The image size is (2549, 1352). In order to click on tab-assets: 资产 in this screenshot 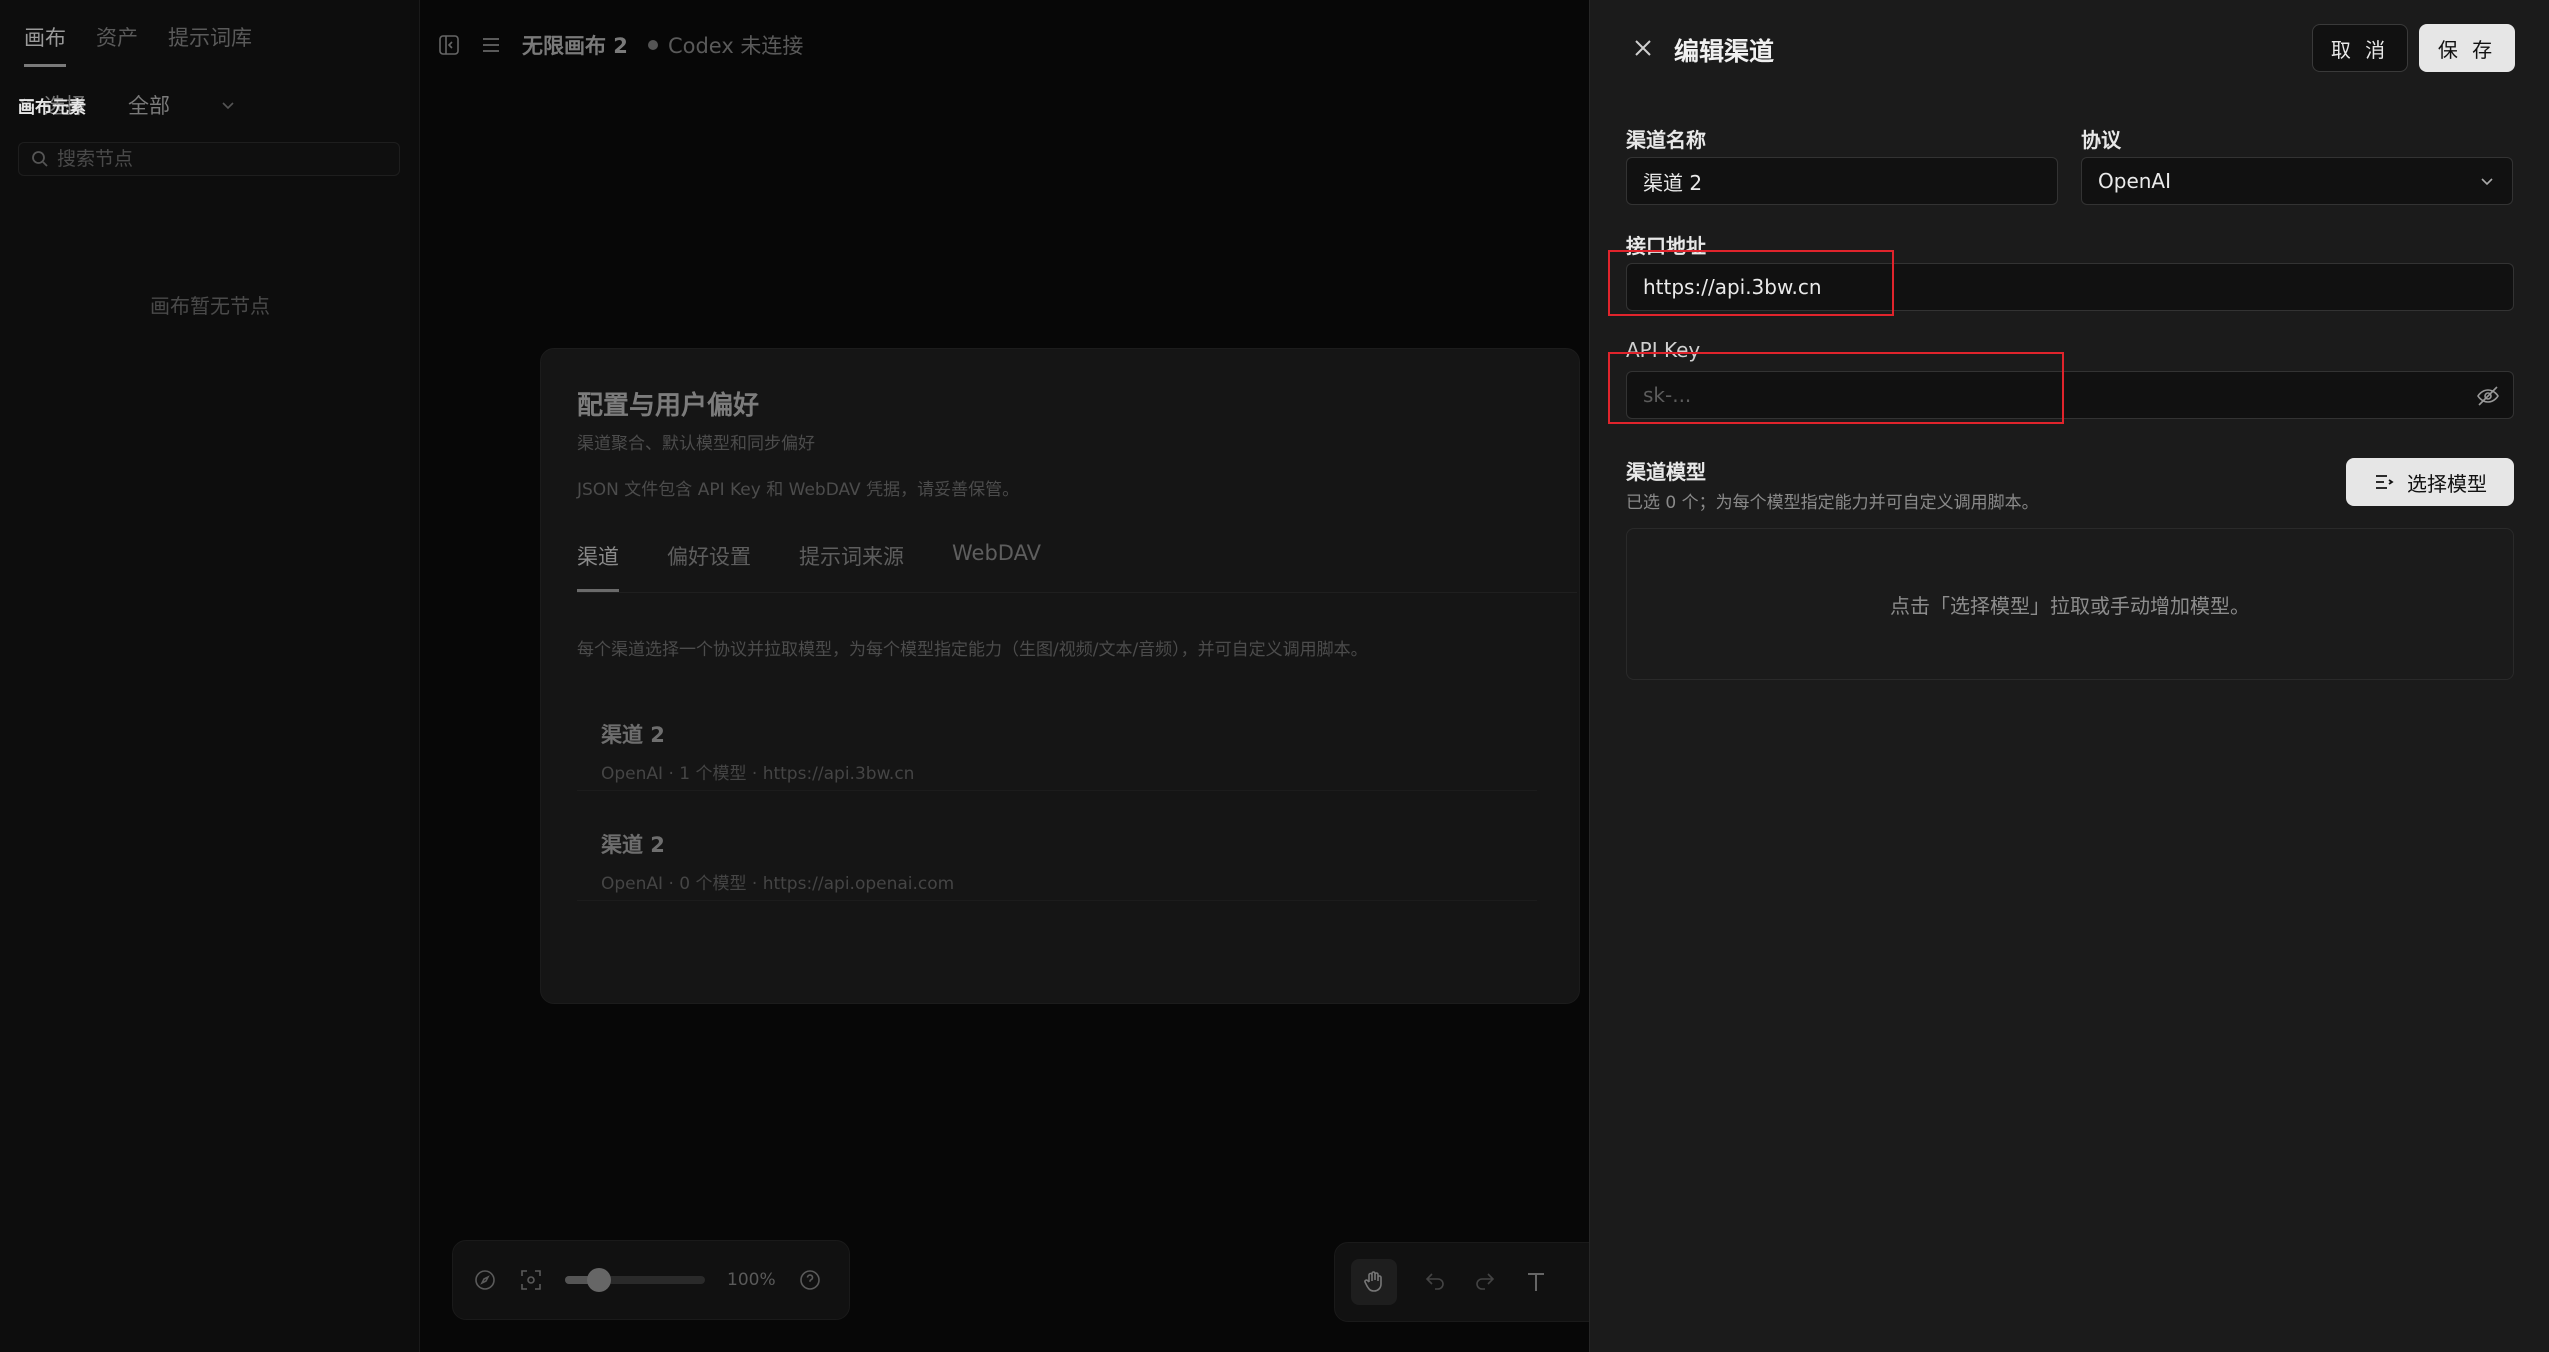, I will do `click(117, 44)`.